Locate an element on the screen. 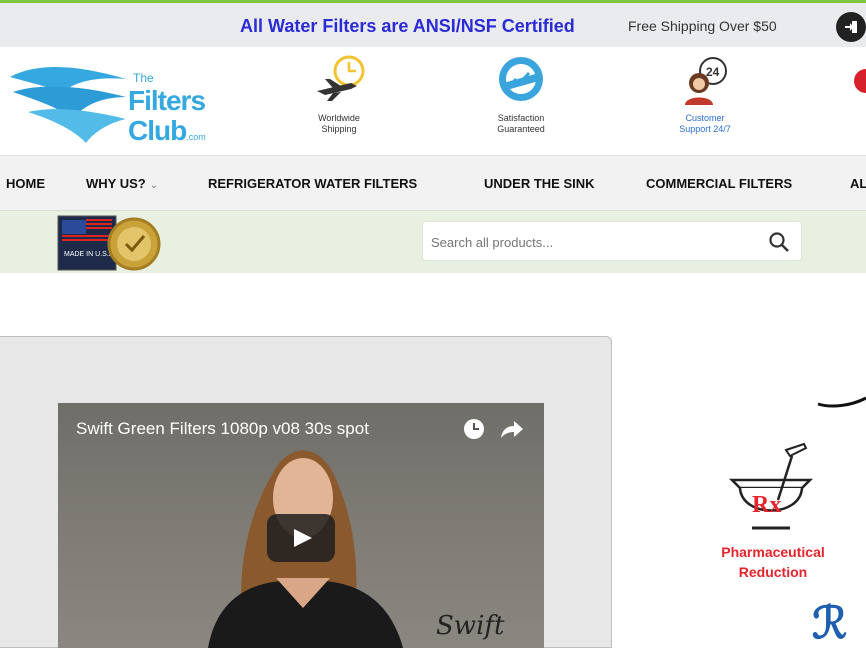  satisfaction-seal-icon is located at coordinates (521, 79).